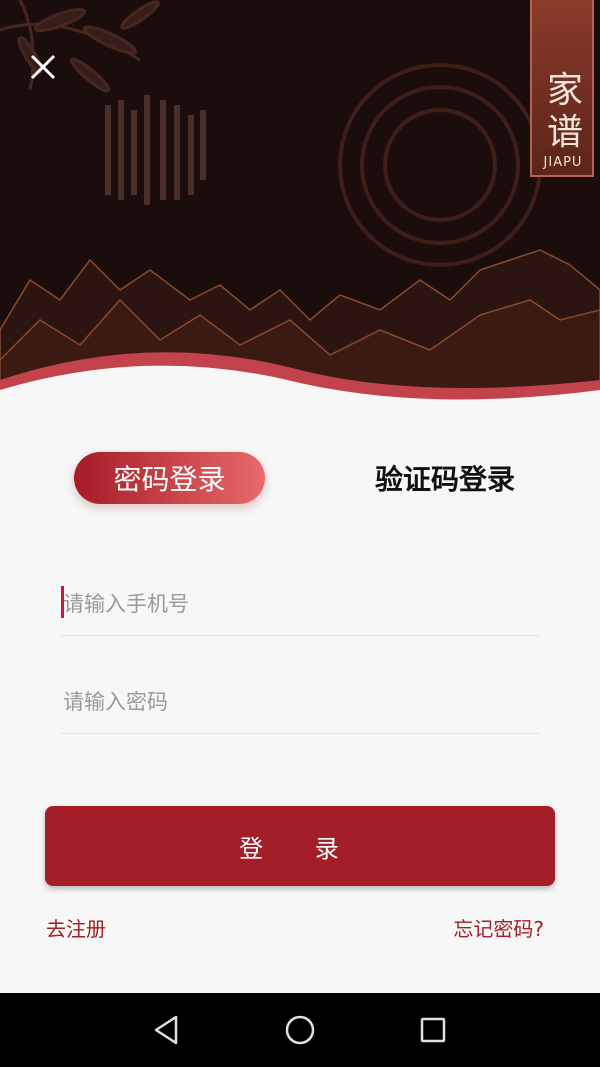  I want to click on text-cursor, so click(62, 602).